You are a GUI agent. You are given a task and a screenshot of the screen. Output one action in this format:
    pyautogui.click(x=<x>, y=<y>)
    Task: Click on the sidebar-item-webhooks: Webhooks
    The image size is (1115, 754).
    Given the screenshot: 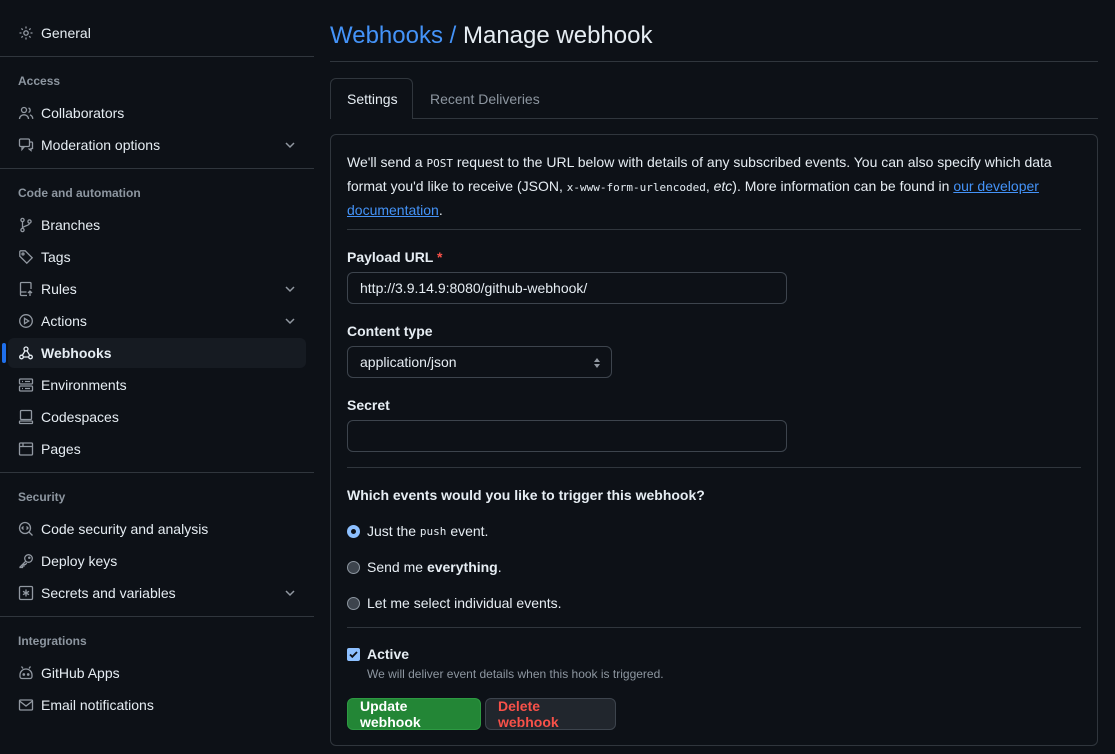 What is the action you would take?
    pyautogui.click(x=154, y=353)
    